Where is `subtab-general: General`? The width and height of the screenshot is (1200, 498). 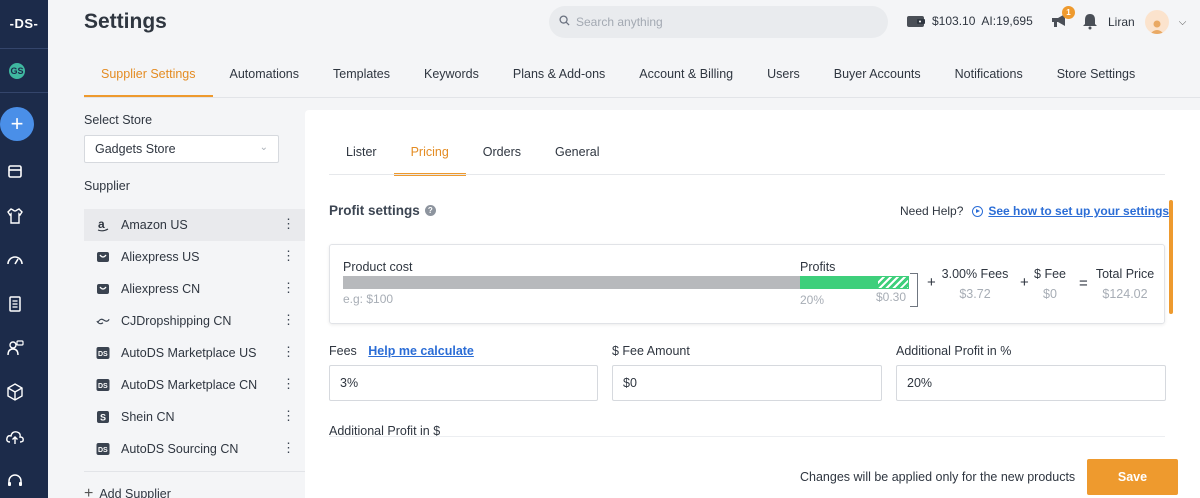 subtab-general: General is located at coordinates (577, 154).